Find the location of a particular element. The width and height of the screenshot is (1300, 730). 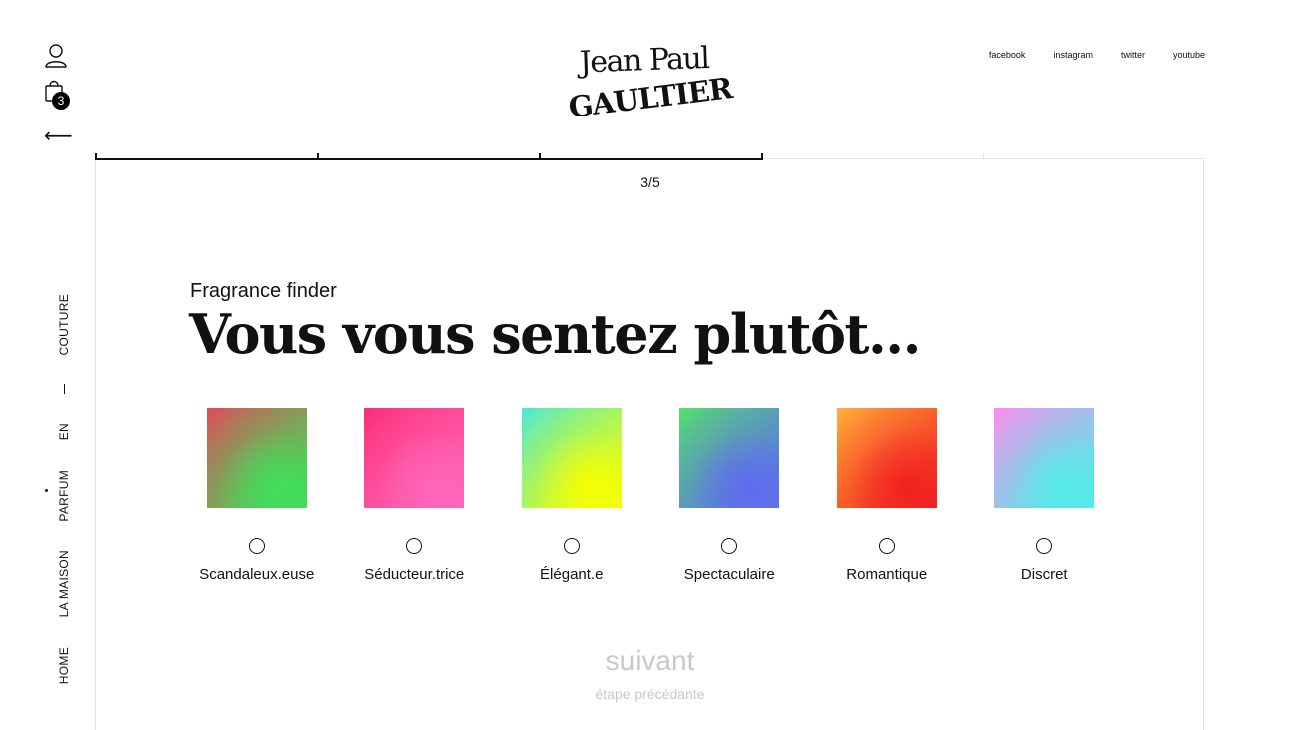

language-switch: EN is located at coordinates (64, 431).